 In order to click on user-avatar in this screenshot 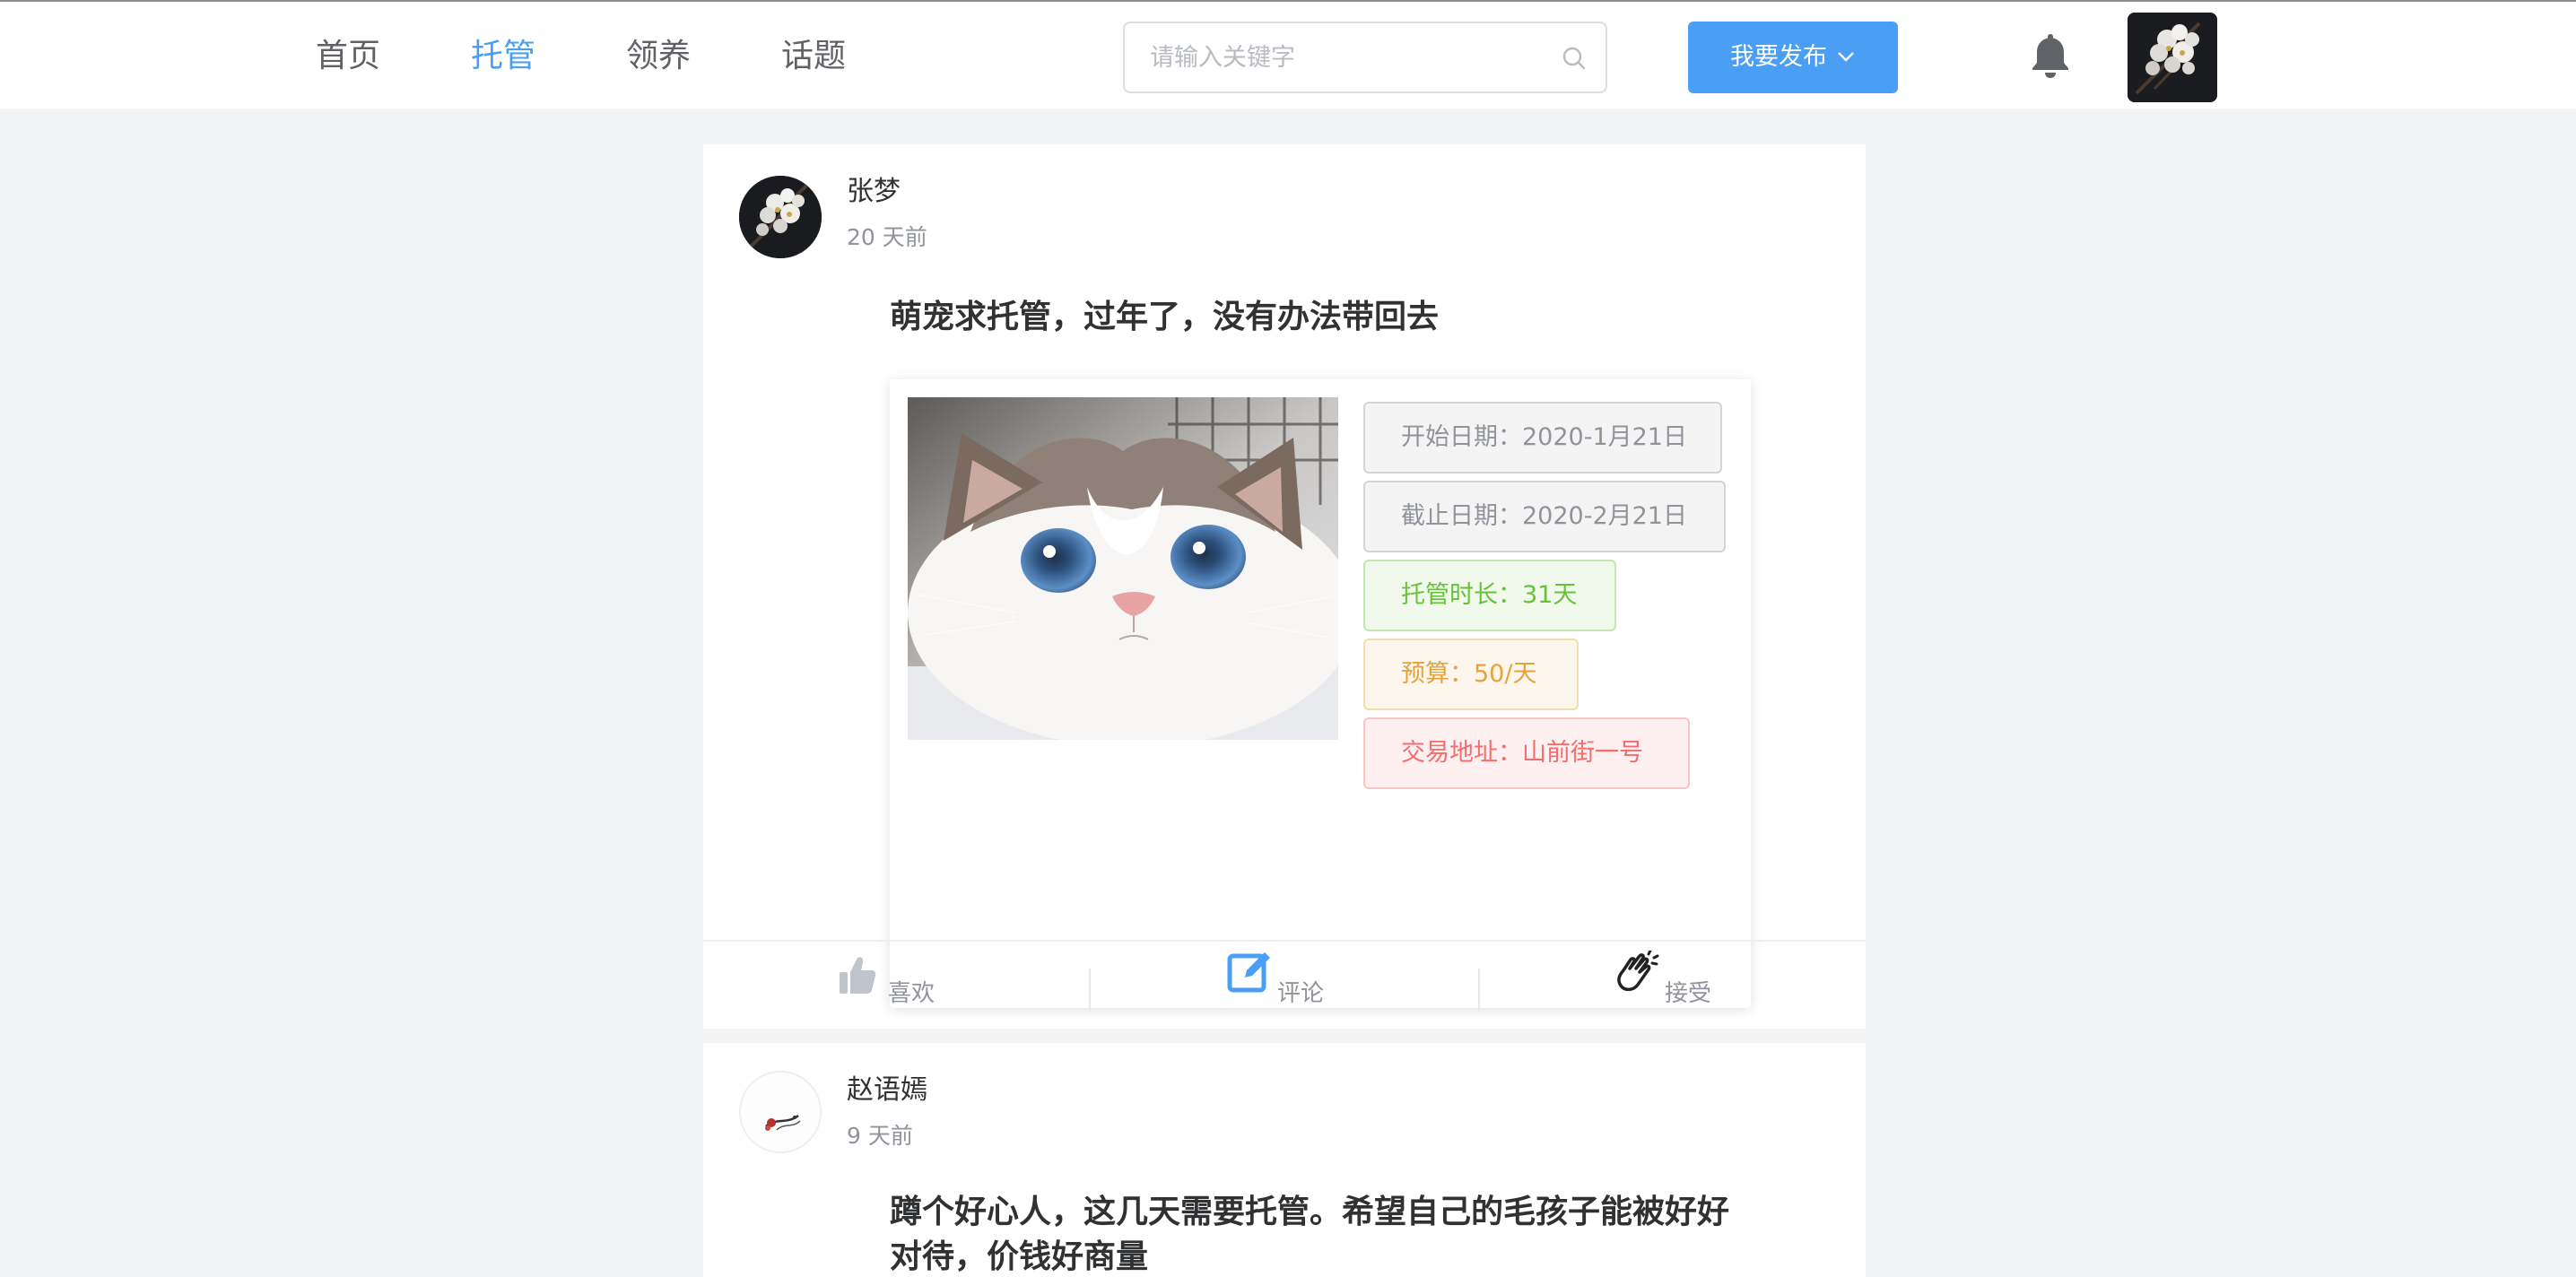, I will do `click(2172, 57)`.